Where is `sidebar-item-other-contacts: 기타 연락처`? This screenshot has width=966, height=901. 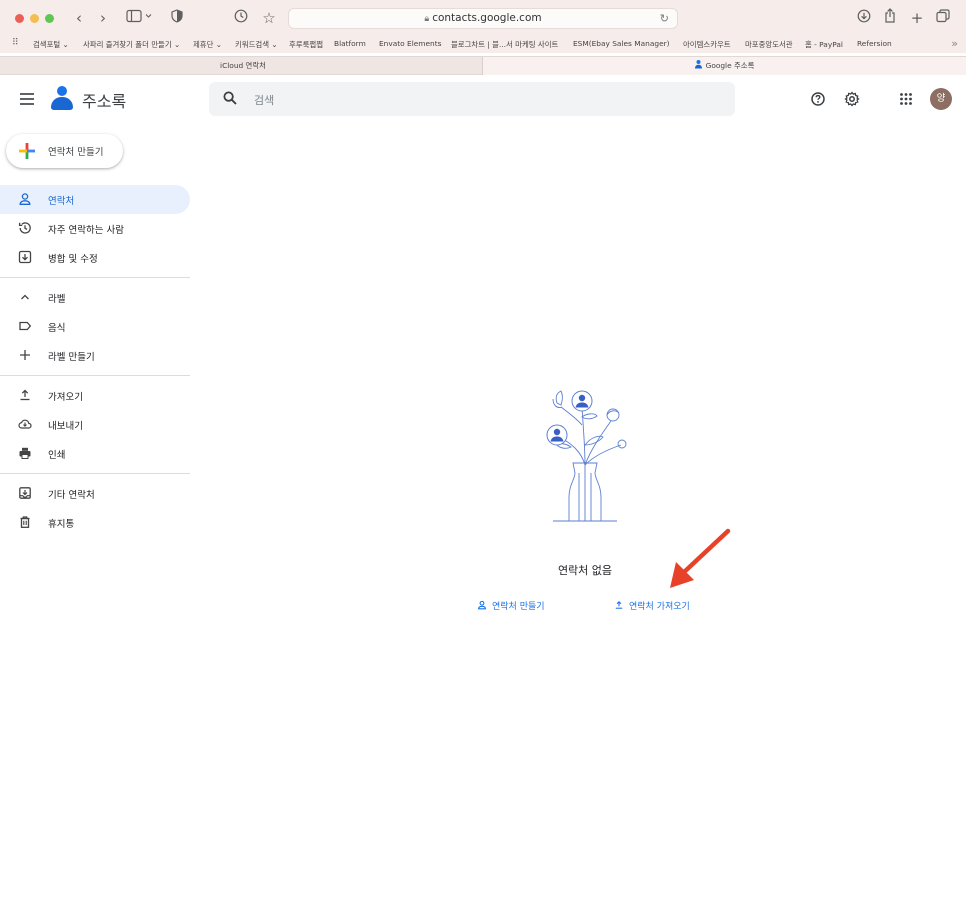
sidebar-item-other-contacts: 기타 연락처 is located at coordinates (95, 493).